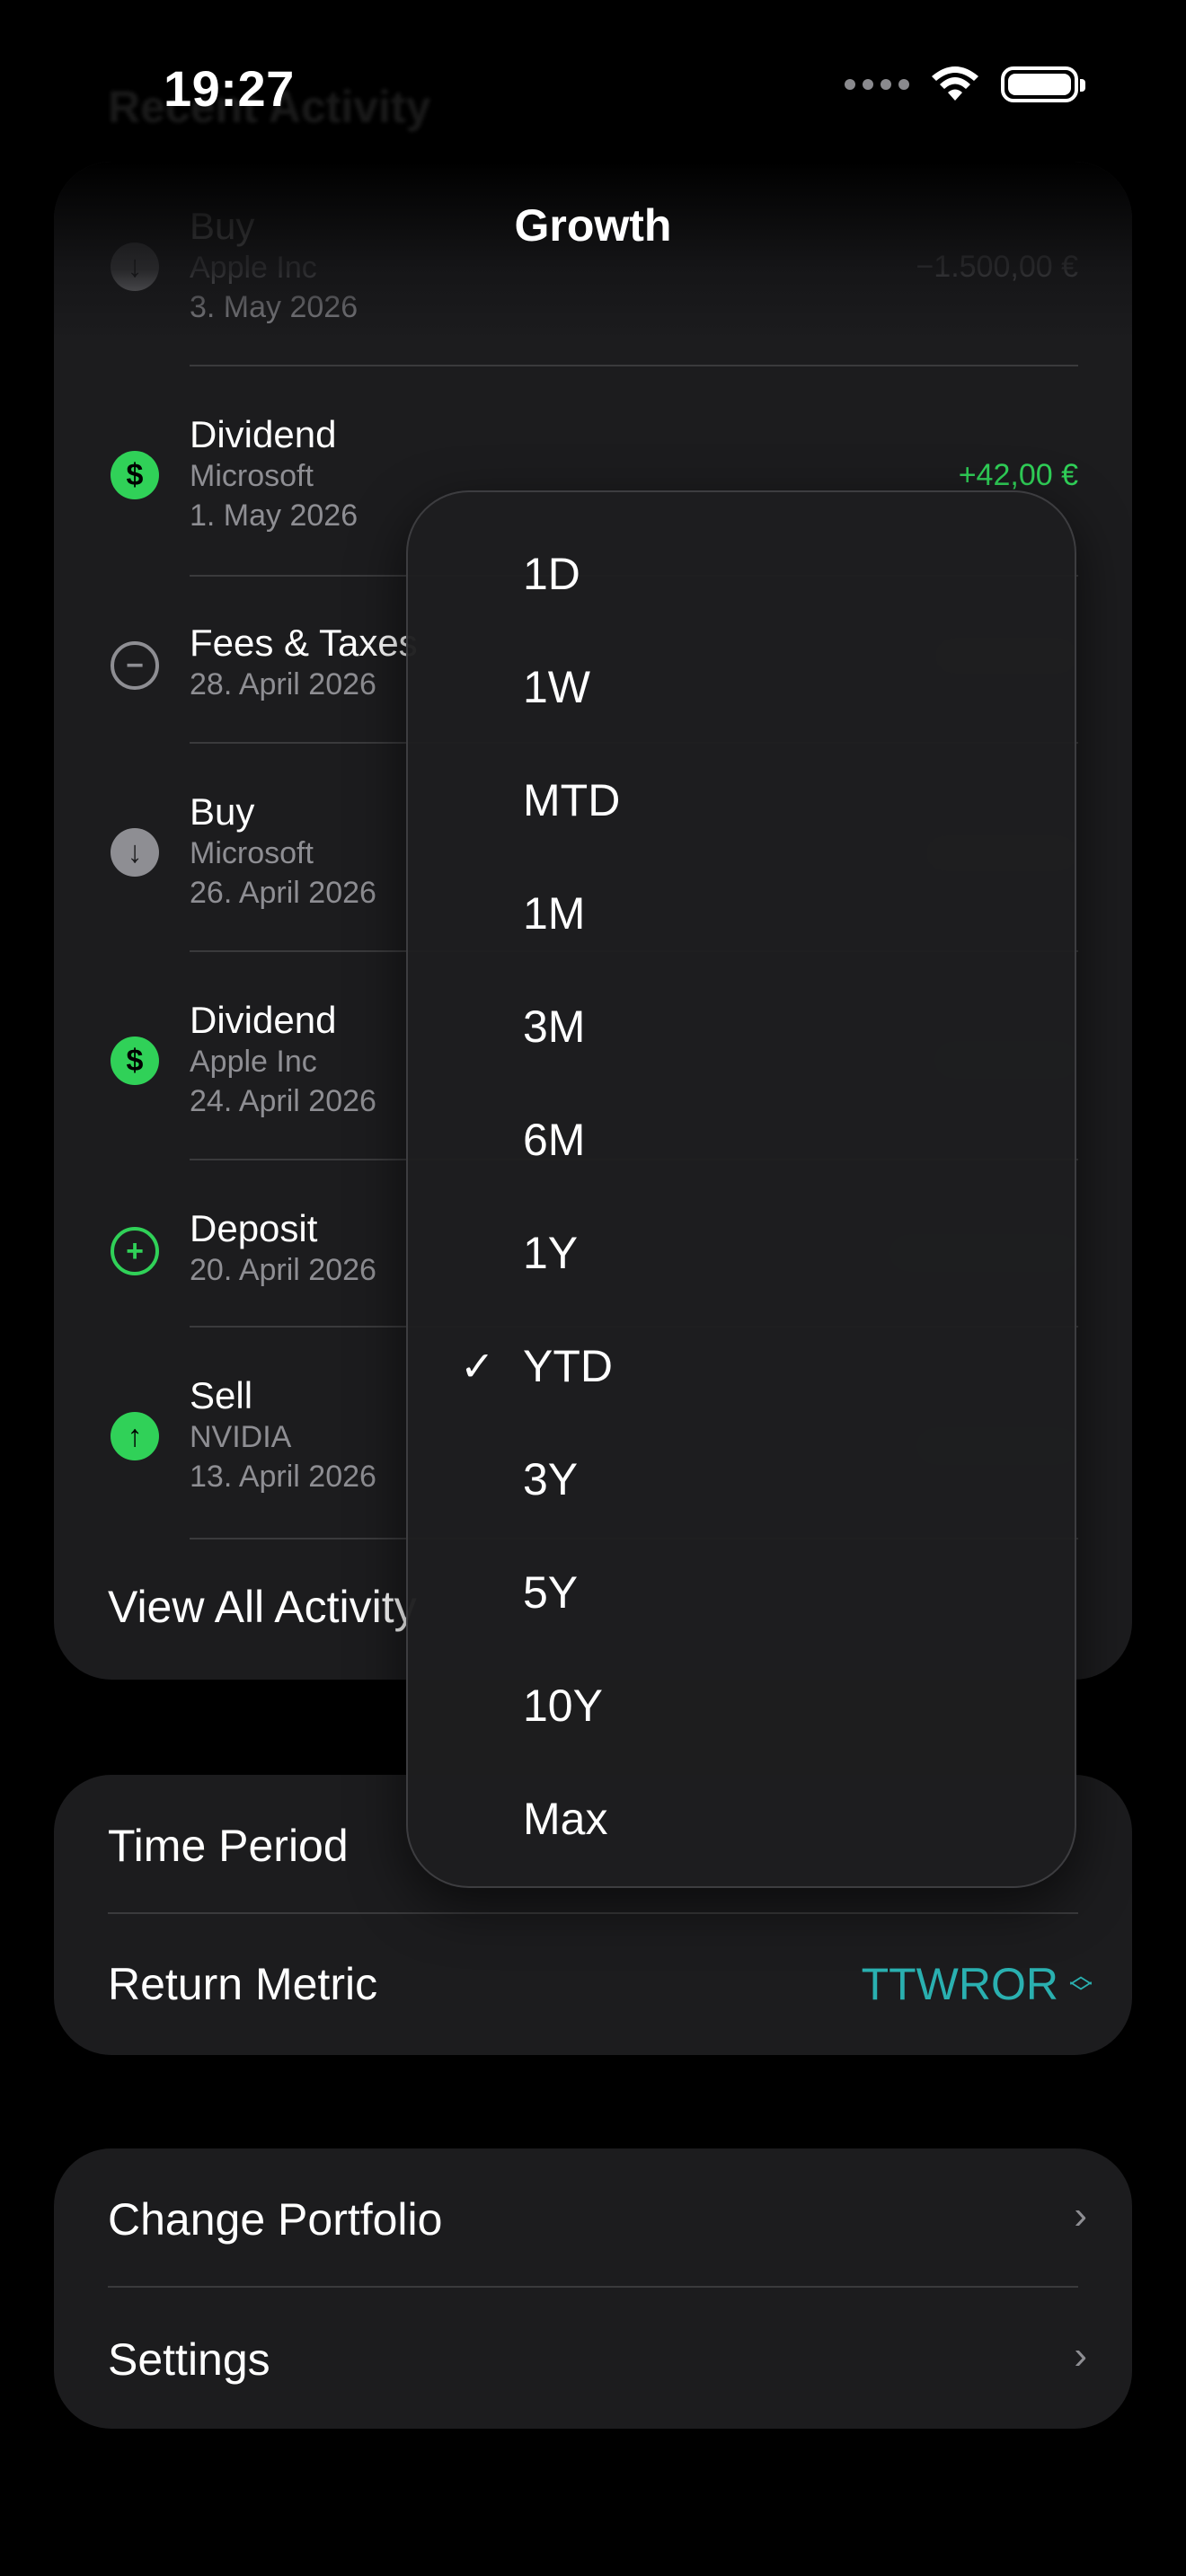 The width and height of the screenshot is (1186, 2576). What do you see at coordinates (554, 1140) in the screenshot?
I see `time-period-option-label: 6M` at bounding box center [554, 1140].